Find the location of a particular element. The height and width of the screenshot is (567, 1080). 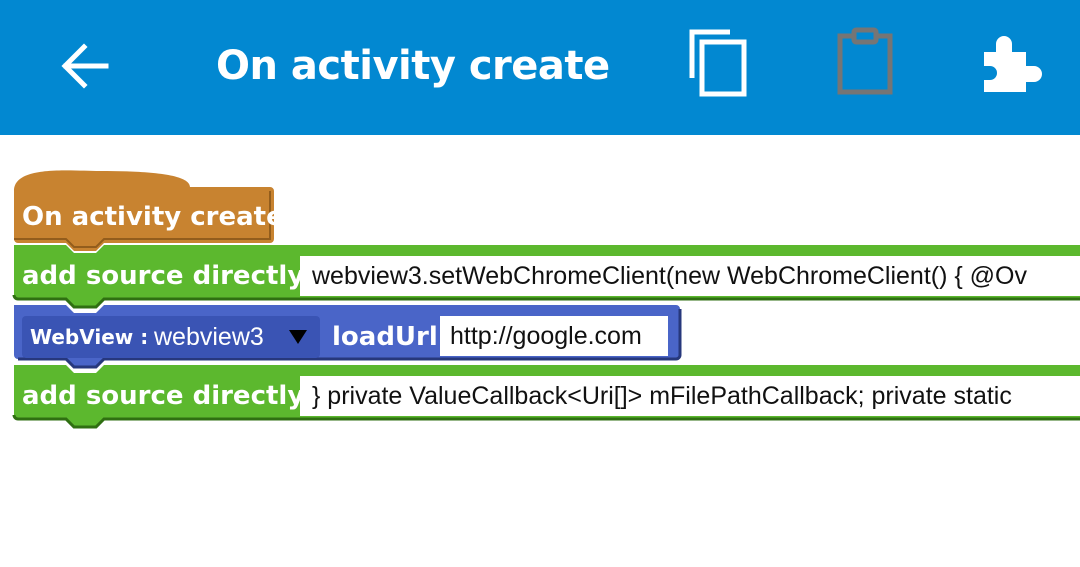

page-title: On activity create is located at coordinates (413, 66).